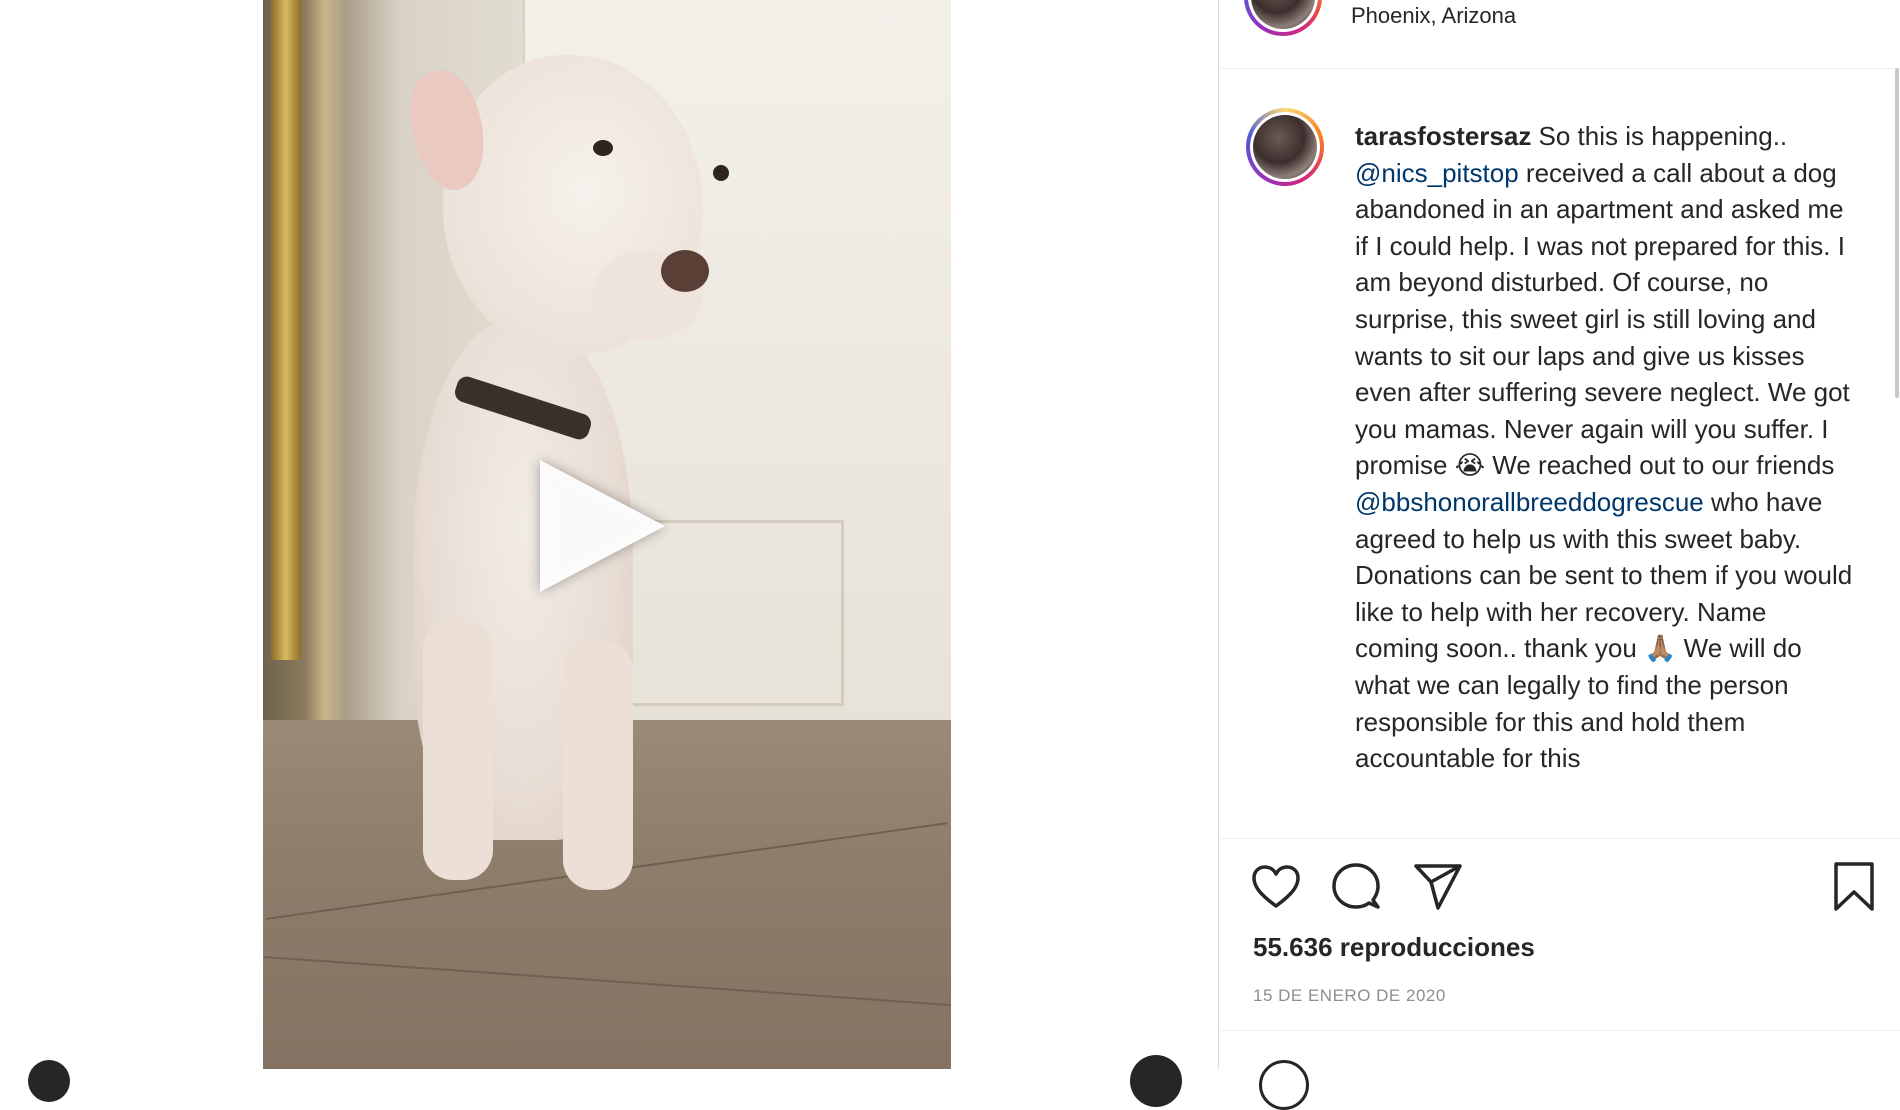 The height and width of the screenshot is (1110, 1900). Describe the element at coordinates (286, 330) in the screenshot. I see `shower-frame` at that location.